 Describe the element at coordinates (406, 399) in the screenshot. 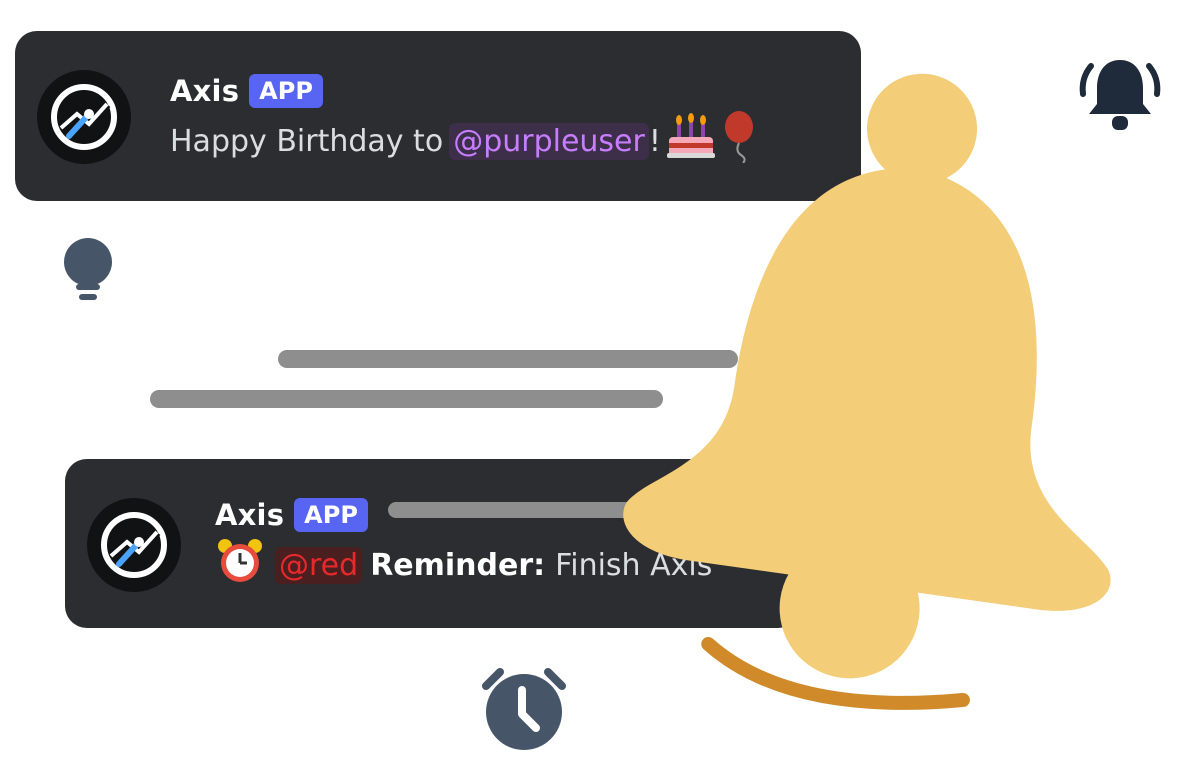

I see `decorative-bar` at that location.